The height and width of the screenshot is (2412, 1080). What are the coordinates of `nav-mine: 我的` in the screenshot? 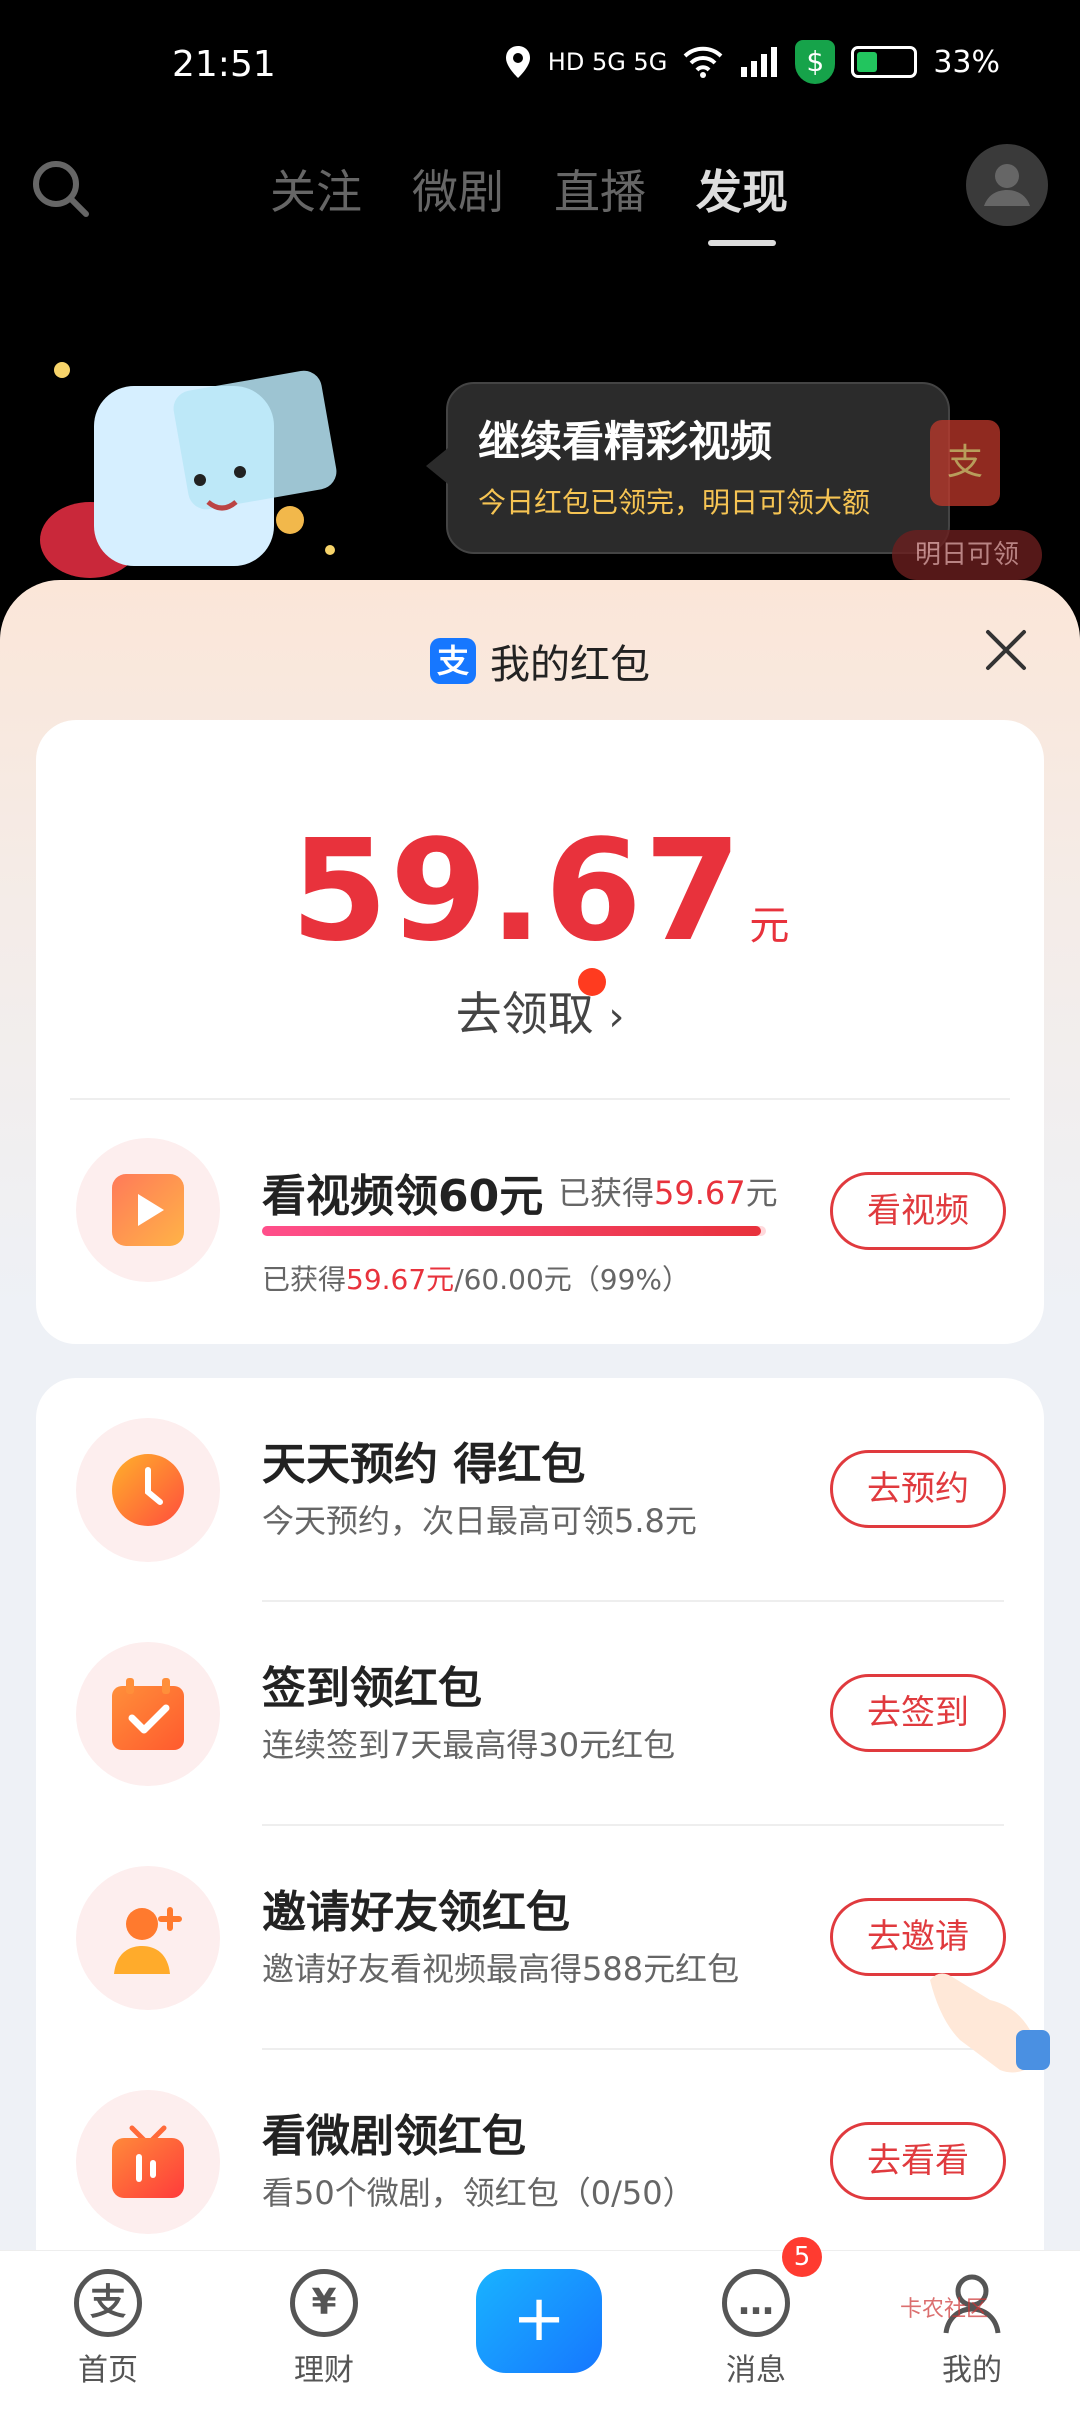 It's located at (972, 2329).